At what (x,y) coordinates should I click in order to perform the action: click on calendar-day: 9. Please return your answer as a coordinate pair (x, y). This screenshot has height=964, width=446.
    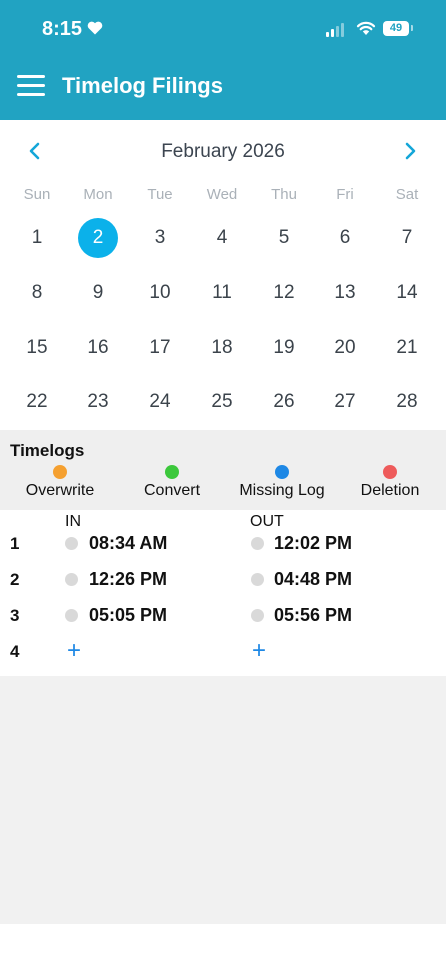
    Looking at the image, I should click on (98, 293).